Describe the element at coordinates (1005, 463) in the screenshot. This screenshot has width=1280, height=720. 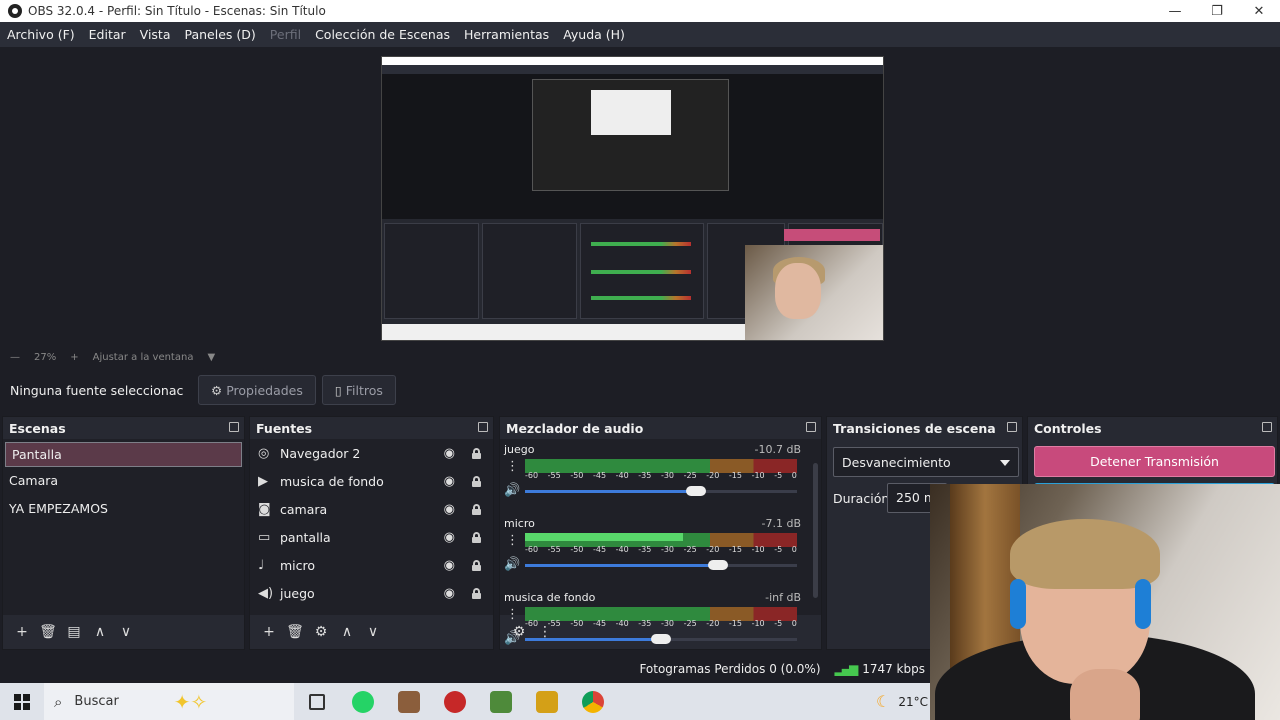
I see `chevron-down-icon` at that location.